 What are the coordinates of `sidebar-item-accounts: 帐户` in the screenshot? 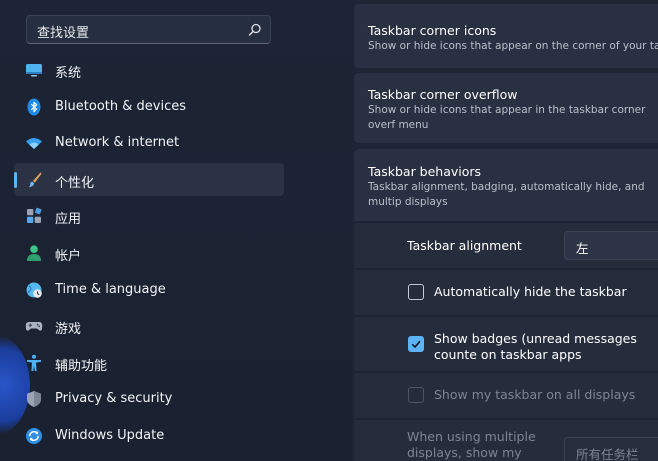 It's located at (149, 252).